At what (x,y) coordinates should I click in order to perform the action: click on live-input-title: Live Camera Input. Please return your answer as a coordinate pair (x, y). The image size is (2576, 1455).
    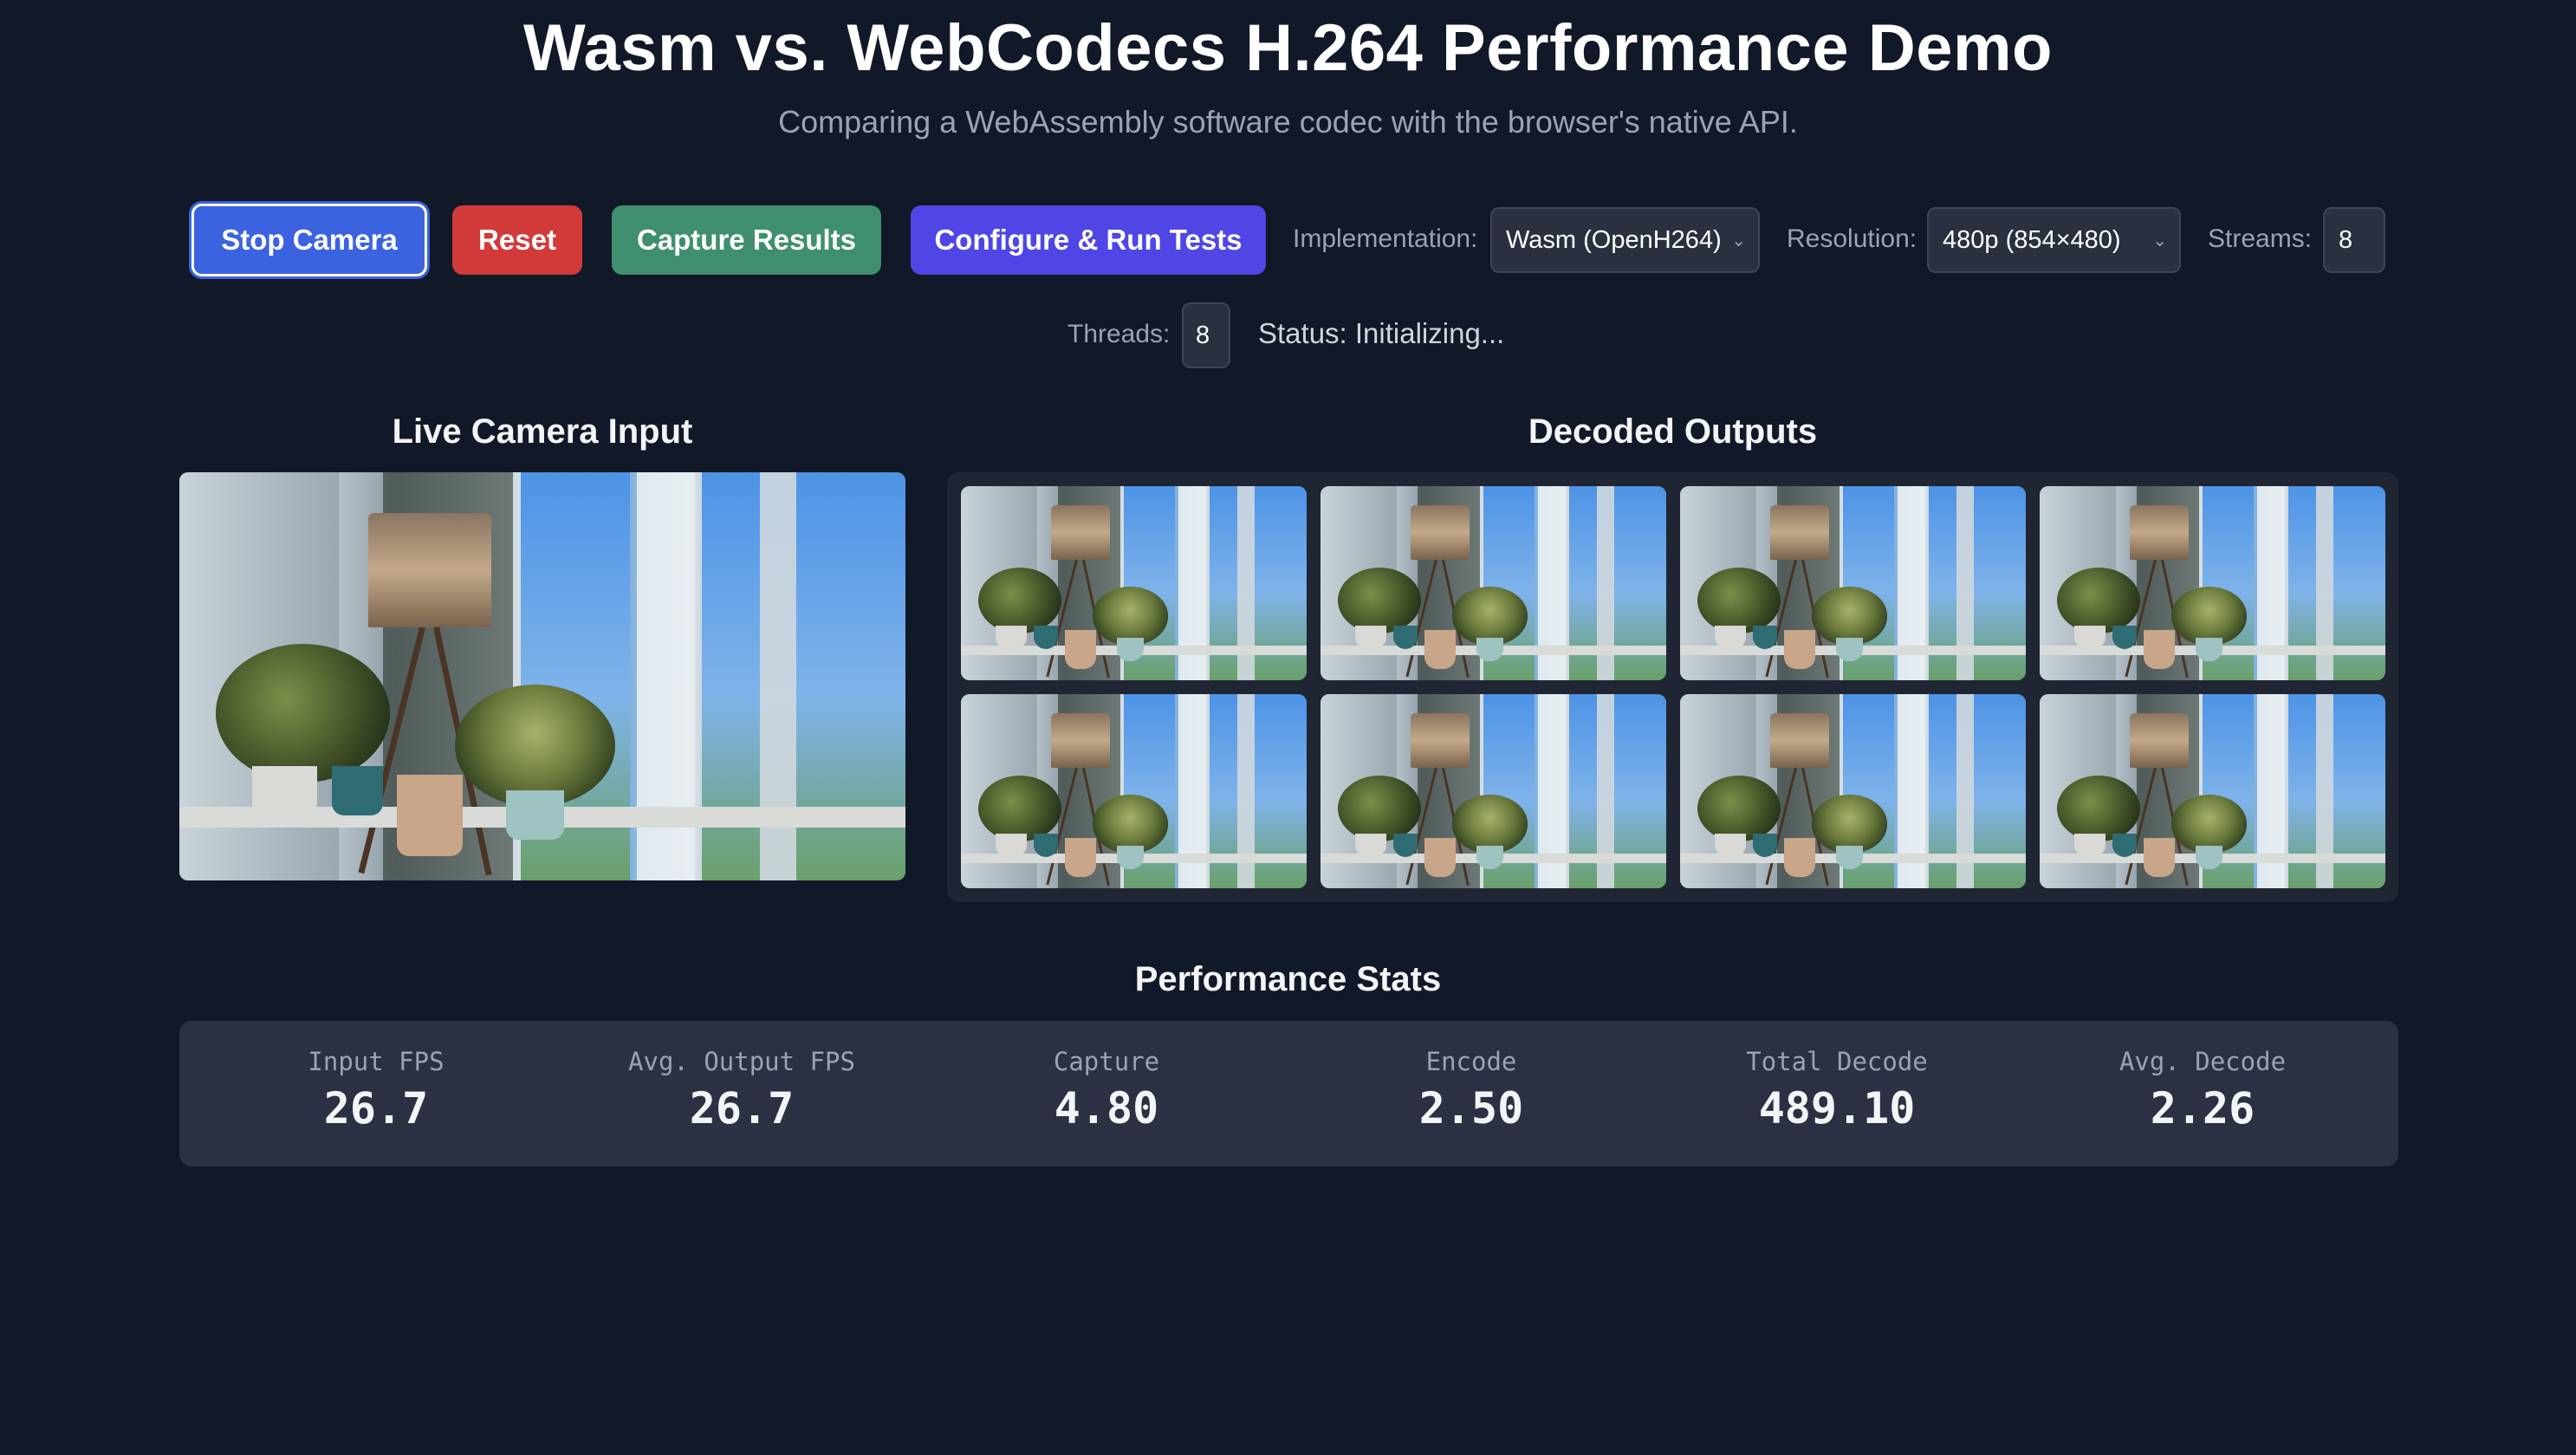
    Looking at the image, I should click on (542, 431).